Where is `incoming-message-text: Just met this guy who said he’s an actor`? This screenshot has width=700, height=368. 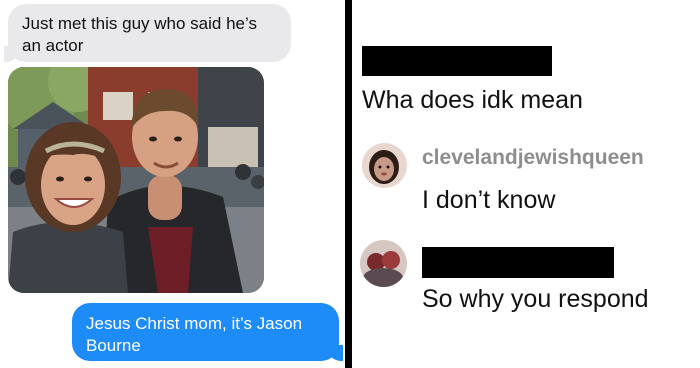 incoming-message-text: Just met this guy who said he’s an actor is located at coordinates (139, 34).